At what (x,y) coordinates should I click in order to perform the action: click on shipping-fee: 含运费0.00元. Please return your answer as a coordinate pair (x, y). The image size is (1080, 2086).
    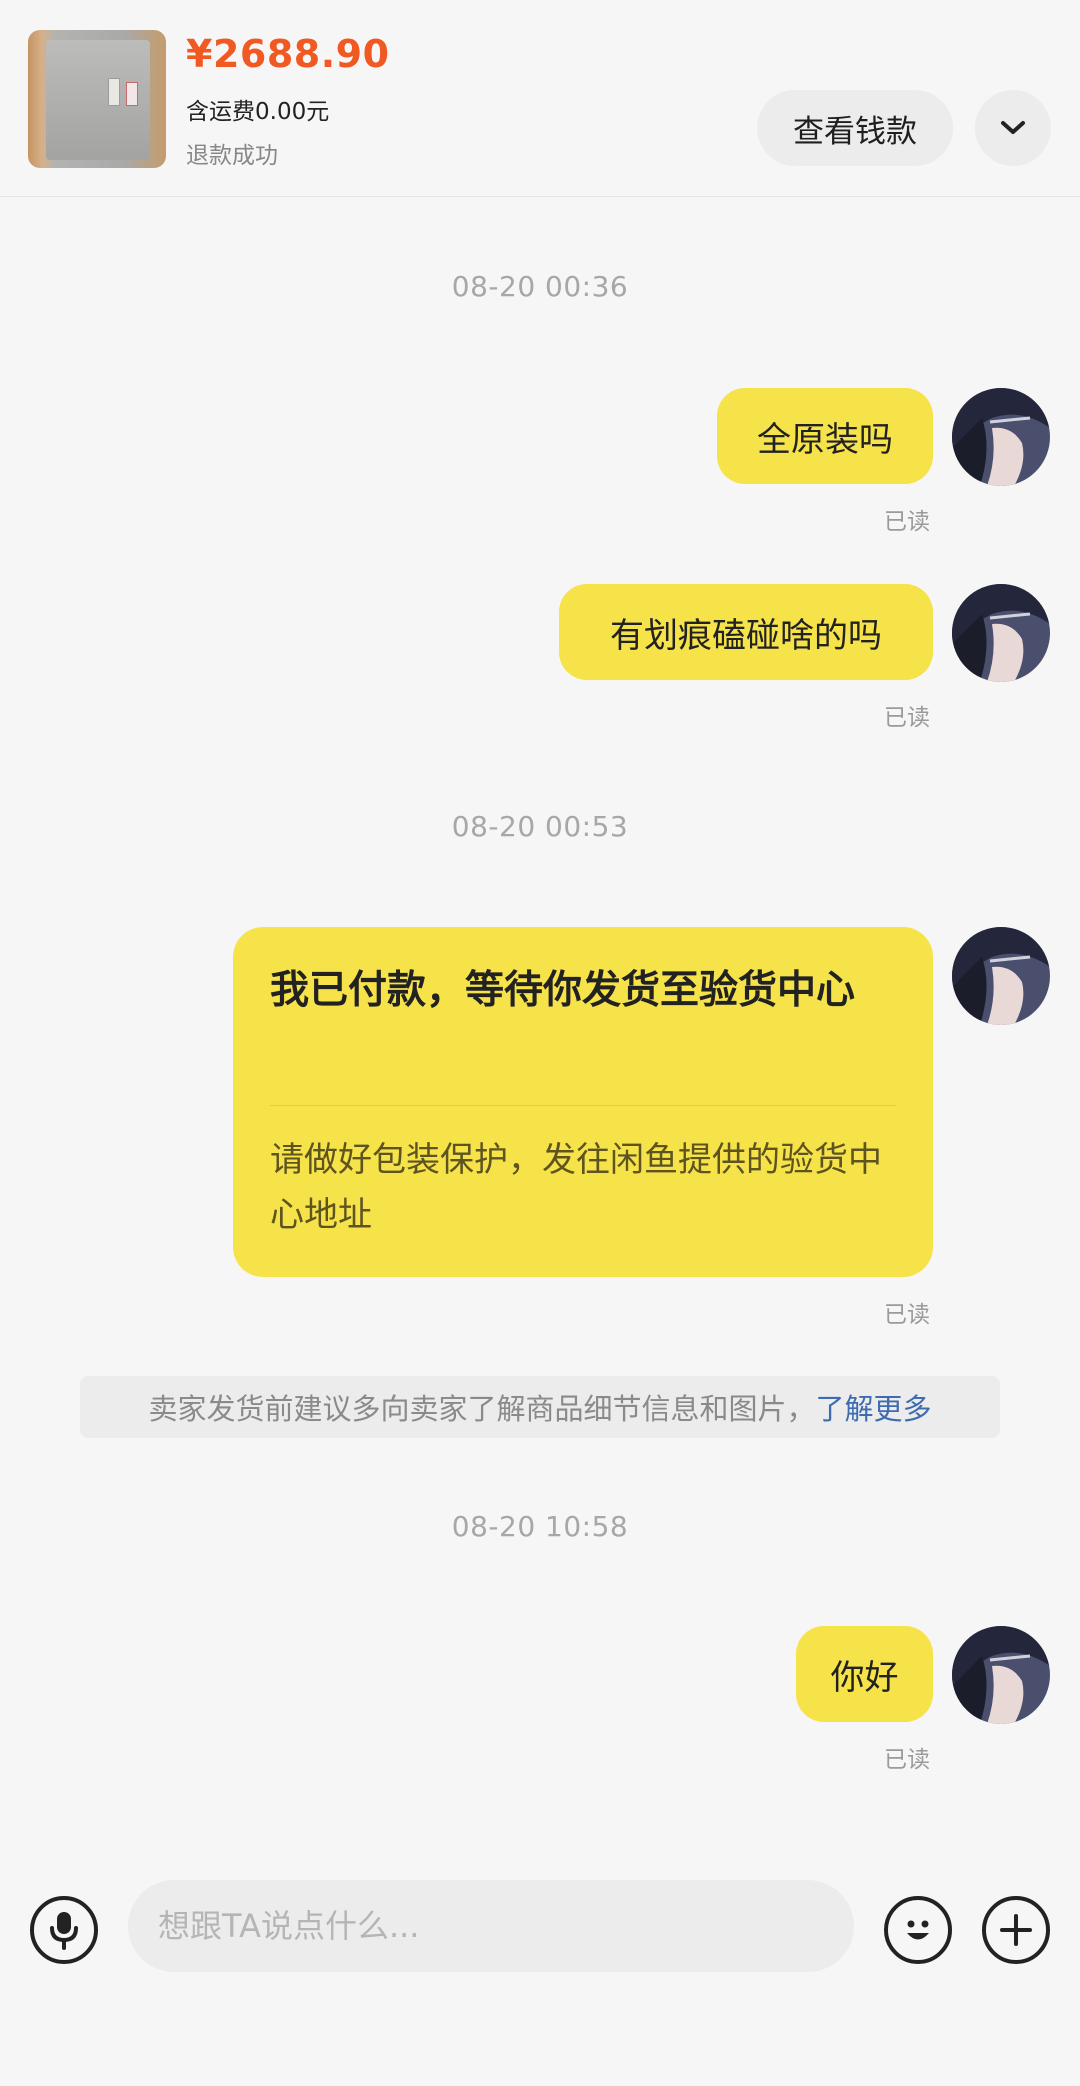
    Looking at the image, I should click on (258, 112).